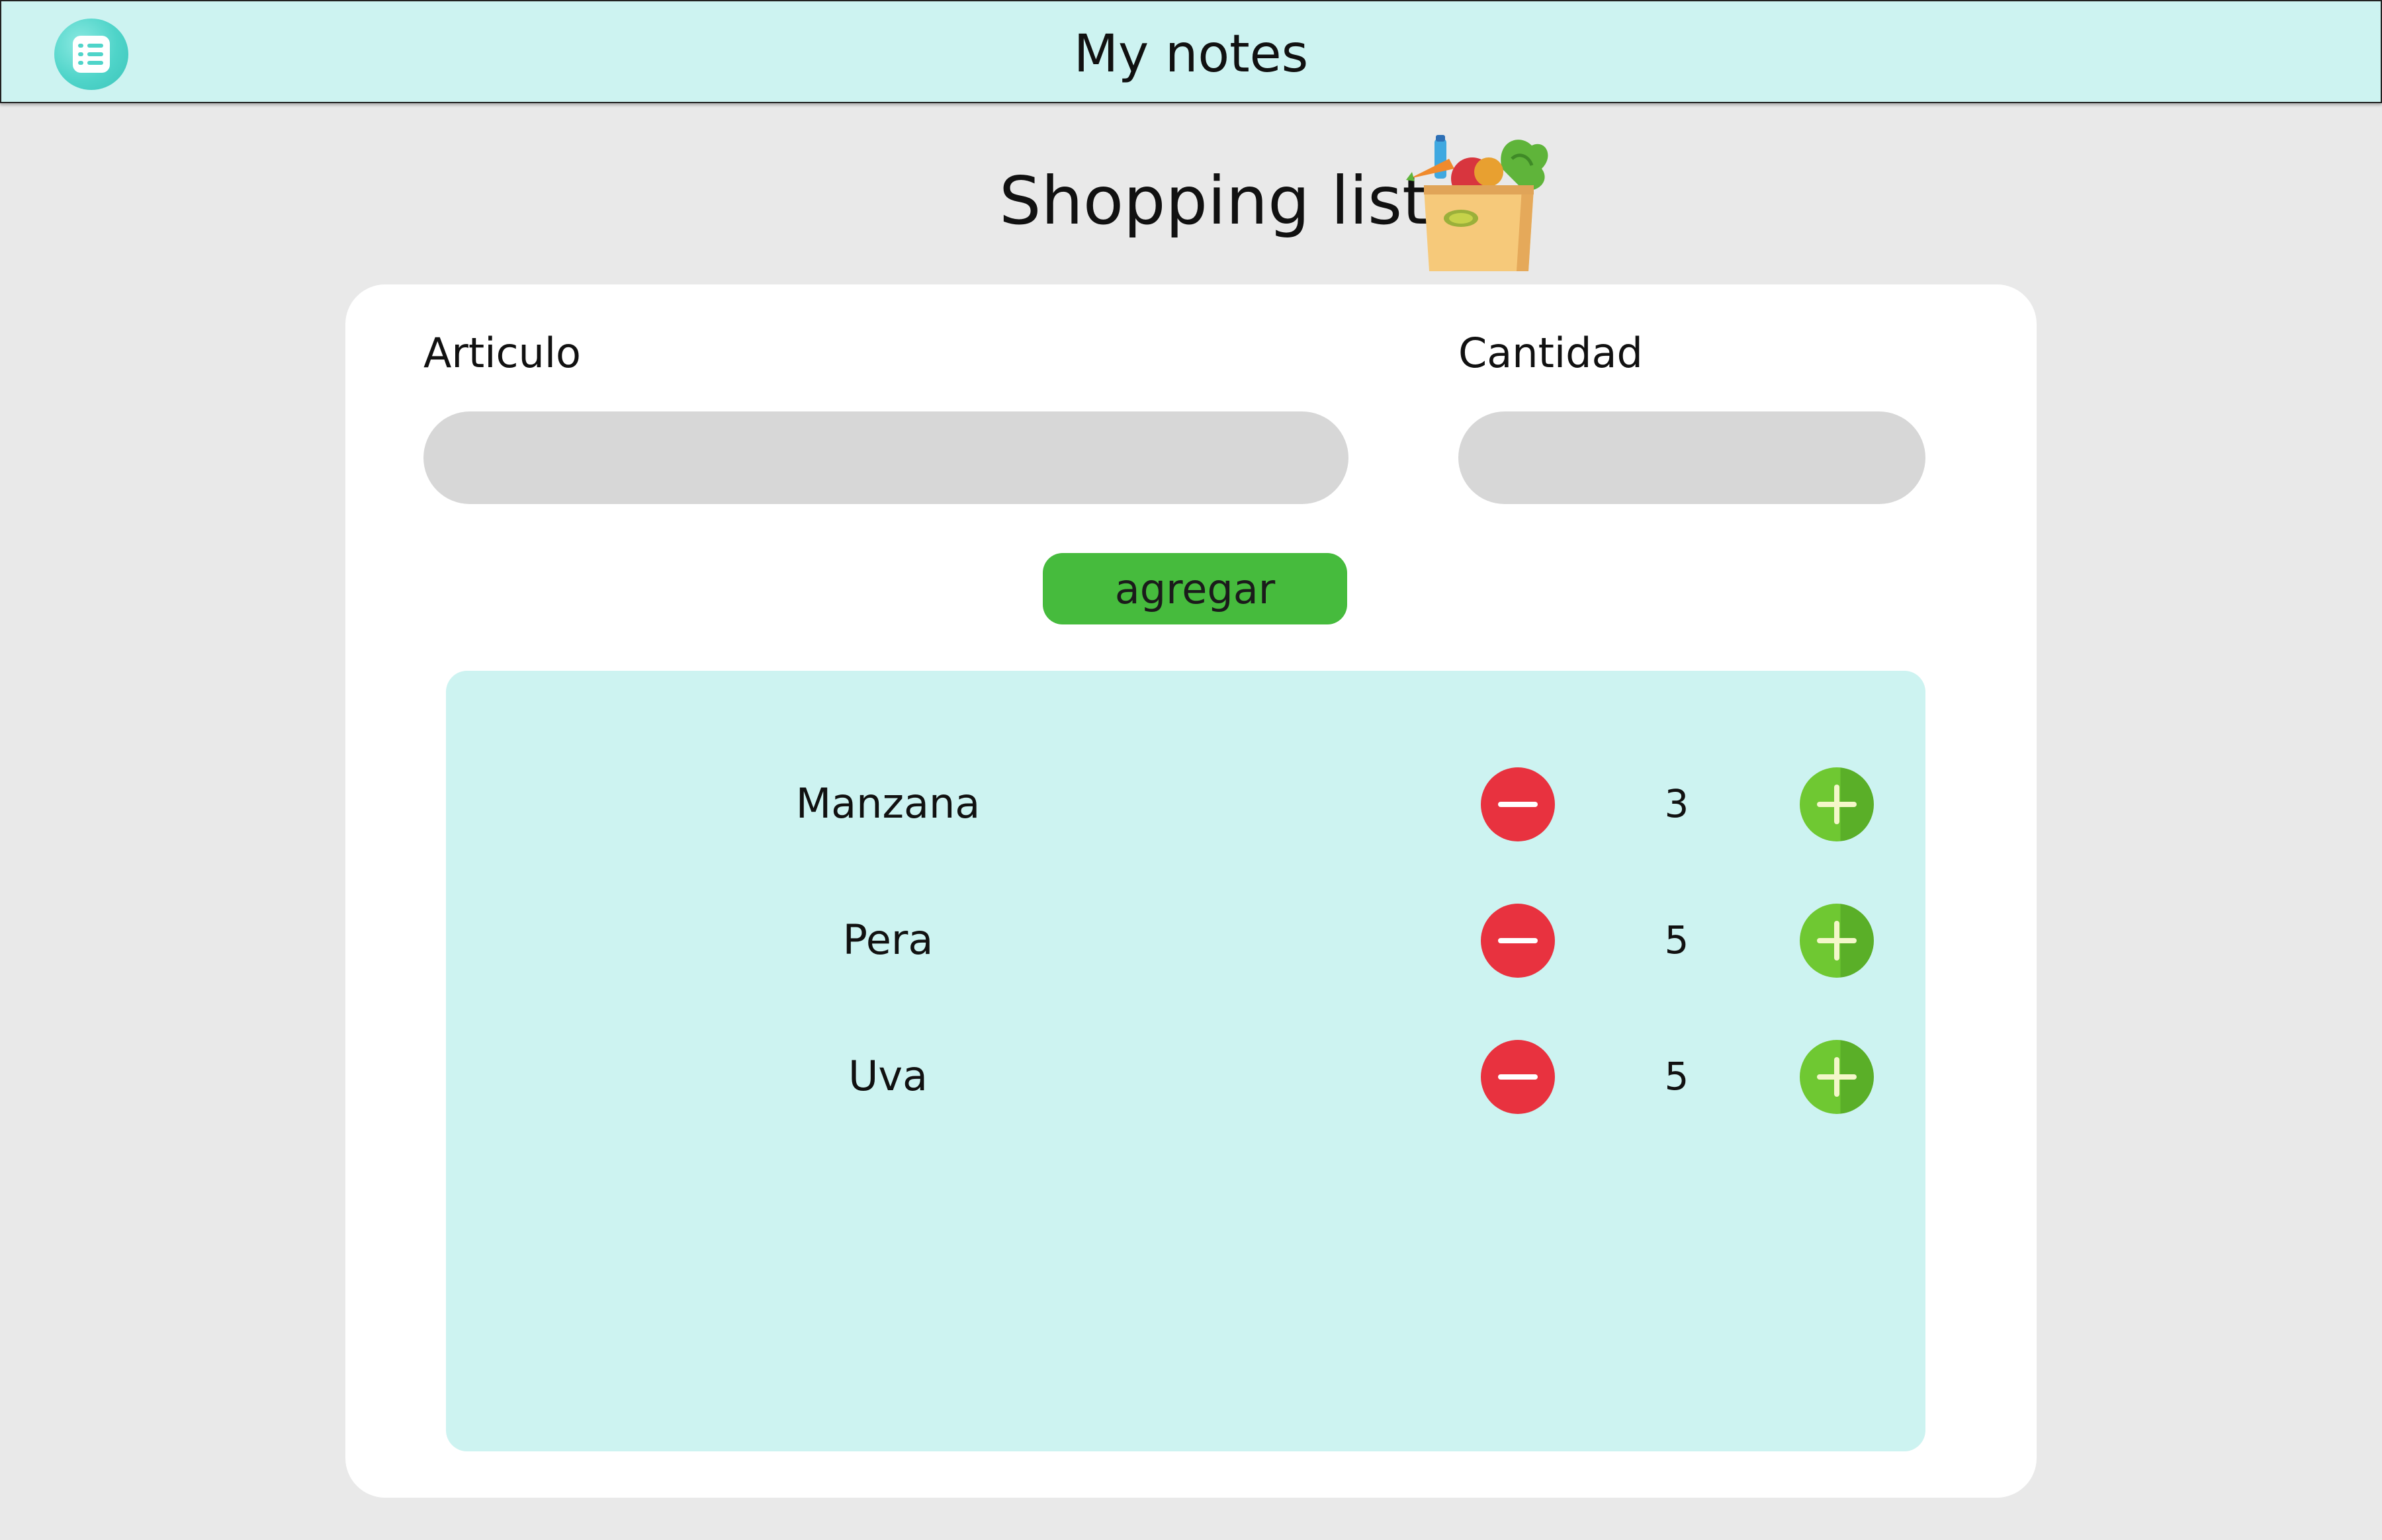 Image resolution: width=2382 pixels, height=1540 pixels. I want to click on app-title: My notes, so click(1191, 54).